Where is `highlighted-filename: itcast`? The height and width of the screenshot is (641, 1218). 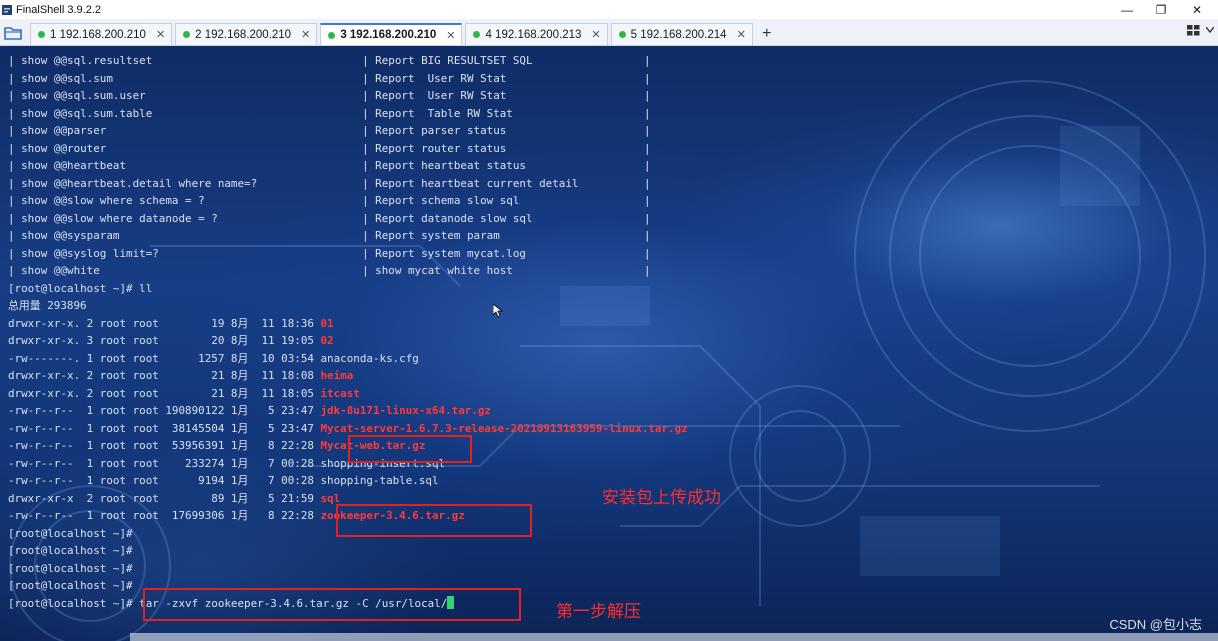 highlighted-filename: itcast is located at coordinates (340, 393).